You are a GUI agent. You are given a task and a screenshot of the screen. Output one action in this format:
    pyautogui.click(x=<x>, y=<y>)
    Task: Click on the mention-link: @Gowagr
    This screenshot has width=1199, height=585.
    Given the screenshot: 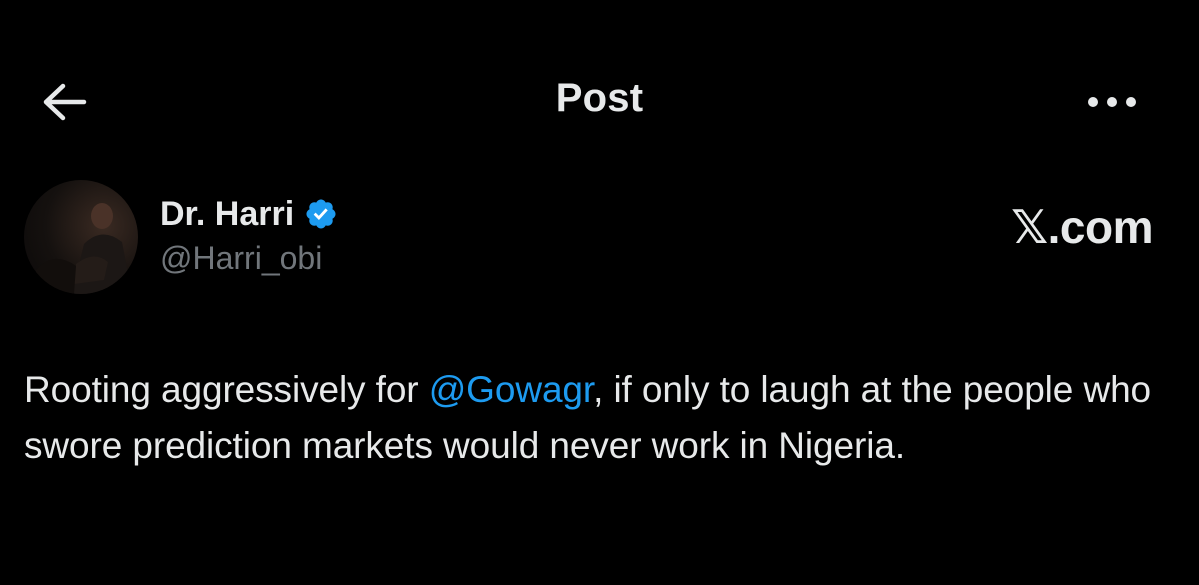 What is the action you would take?
    pyautogui.click(x=511, y=389)
    